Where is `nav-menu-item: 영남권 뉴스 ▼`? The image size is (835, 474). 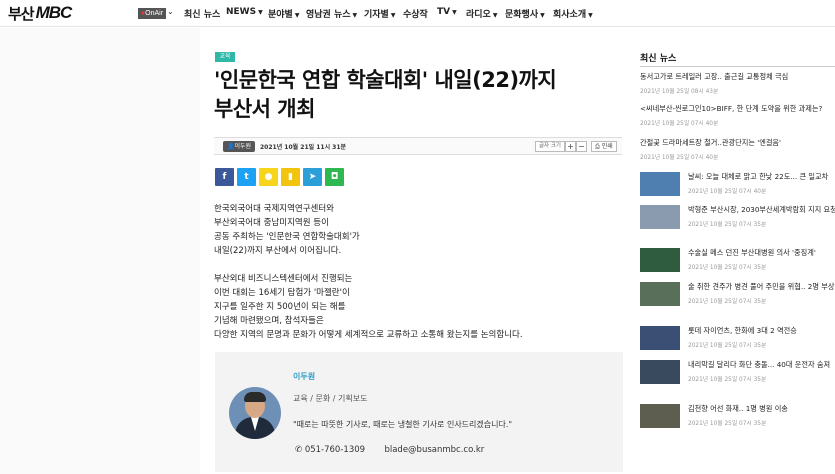 nav-menu-item: 영남권 뉴스 ▼ is located at coordinates (331, 13).